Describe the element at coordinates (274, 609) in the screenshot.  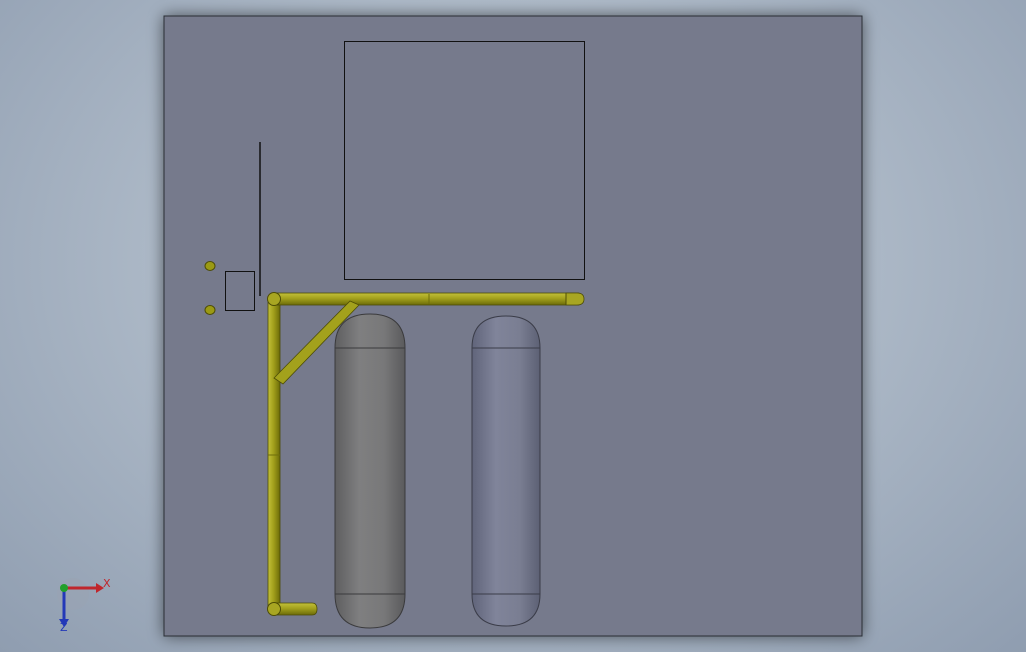
I see `pipe-elbow-bottom` at that location.